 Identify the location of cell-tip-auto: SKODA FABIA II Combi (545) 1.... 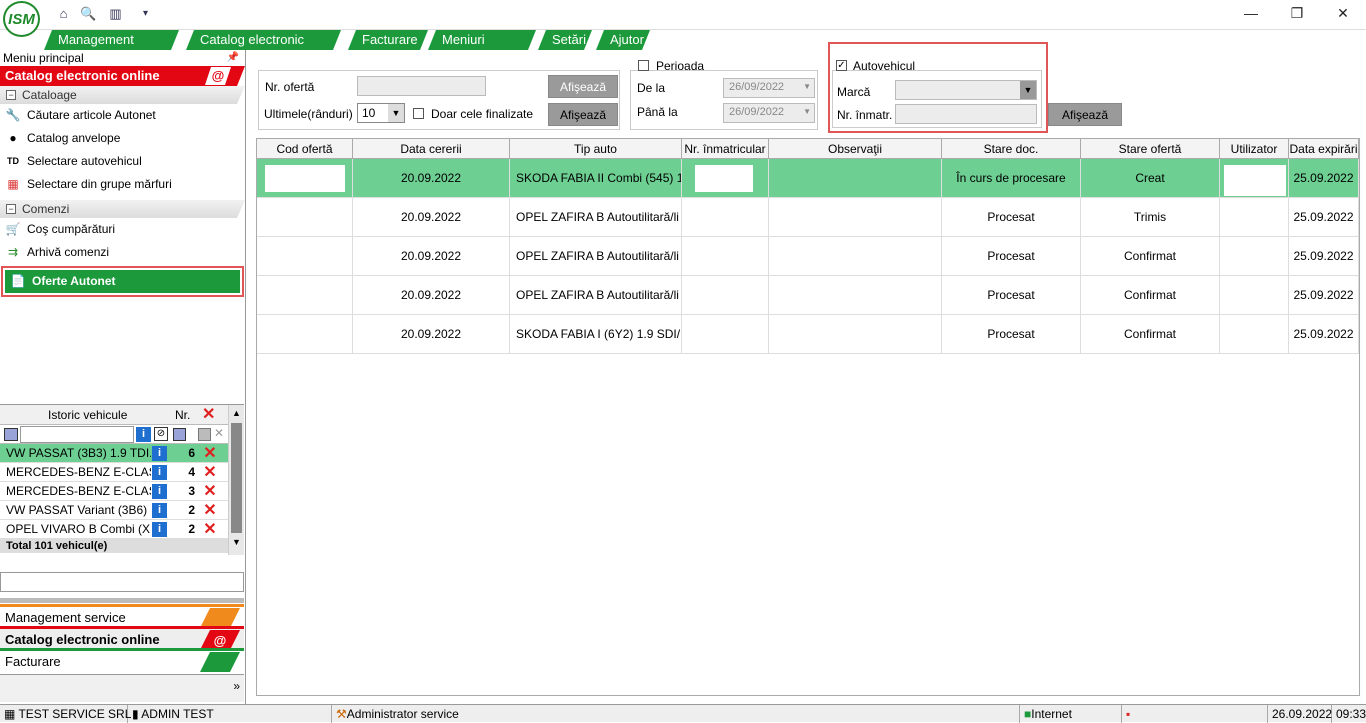
(596, 178).